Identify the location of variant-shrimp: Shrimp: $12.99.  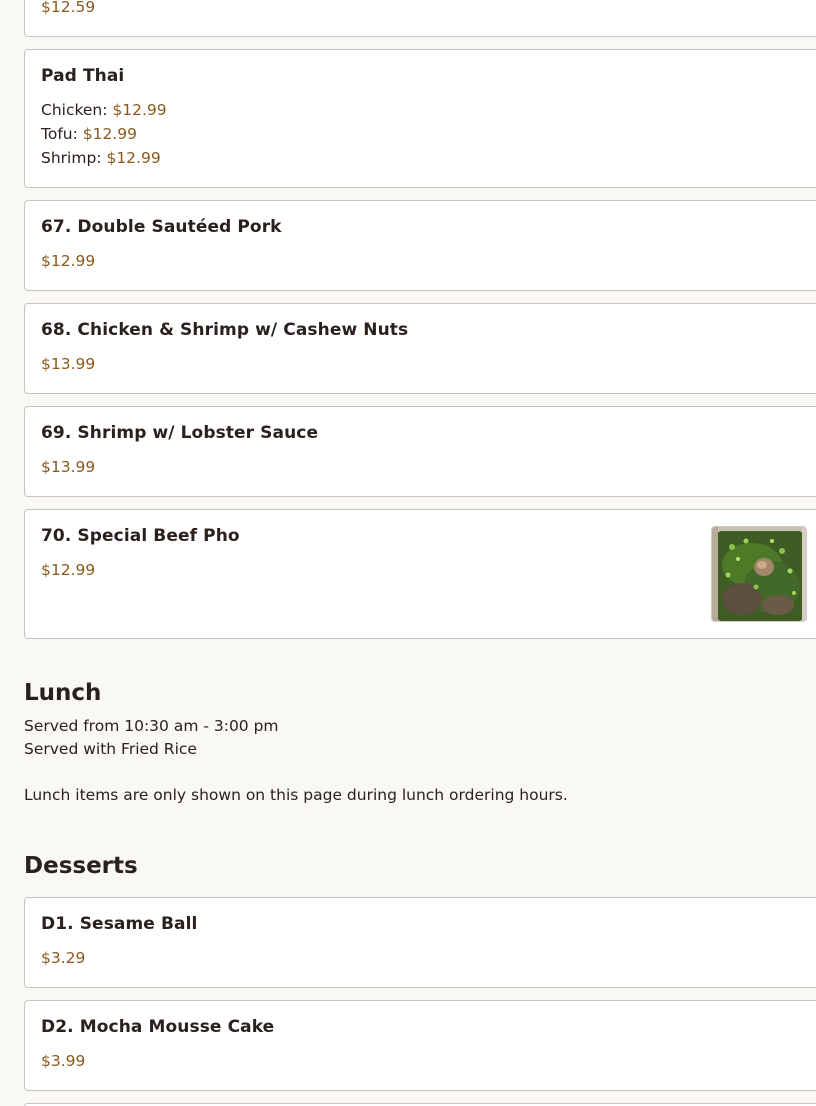
(101, 158).